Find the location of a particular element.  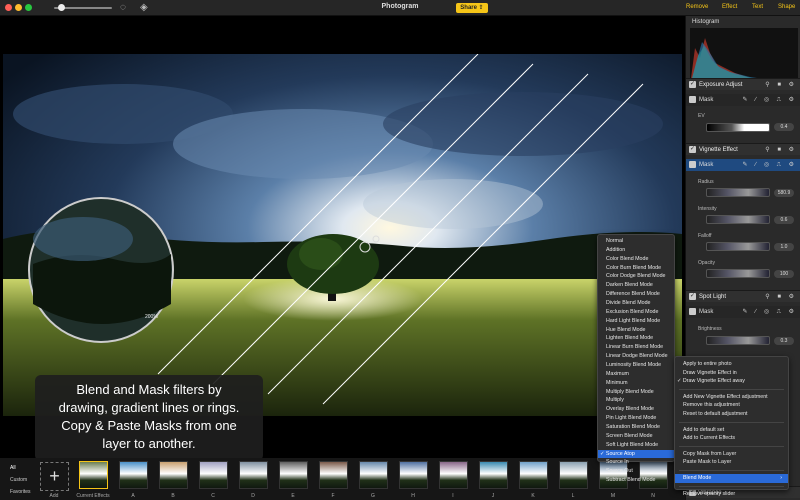

blend-mode-item: Normal is located at coordinates (636, 241).